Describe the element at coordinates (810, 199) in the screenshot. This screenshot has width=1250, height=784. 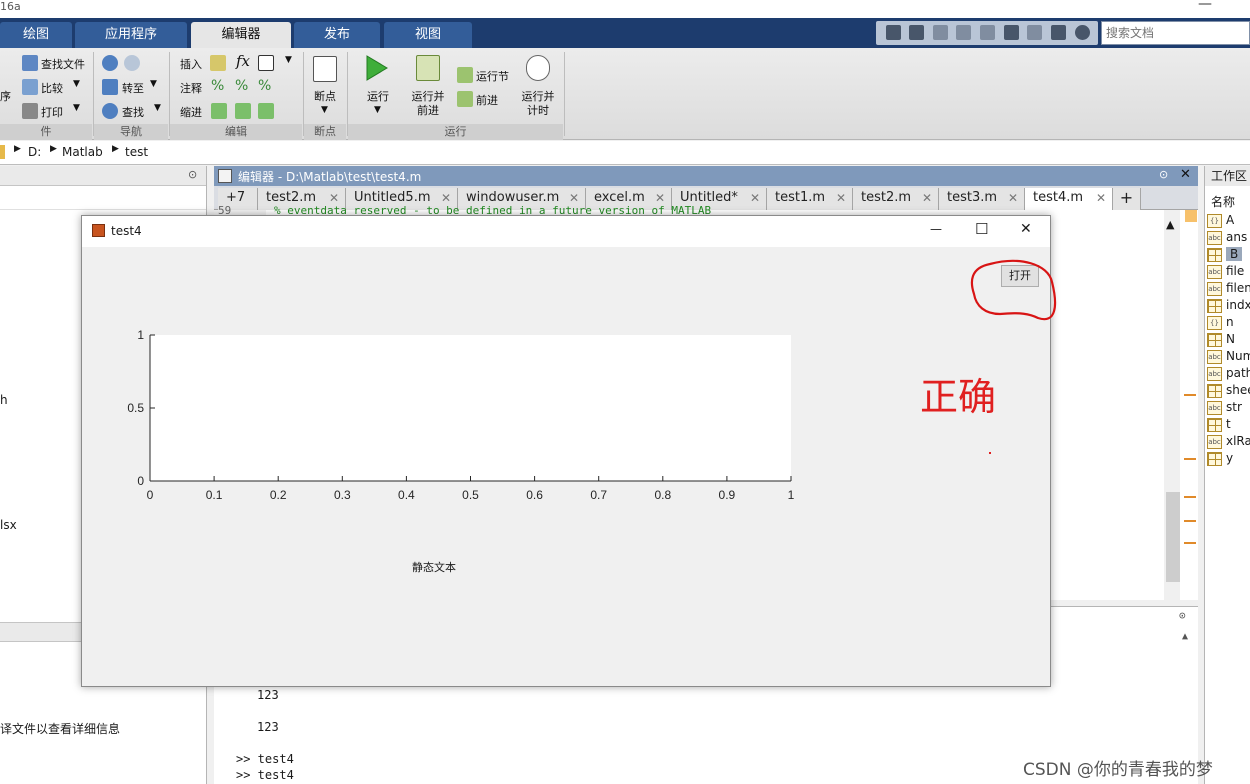
I see `editor-tab: test1.m ✕` at that location.